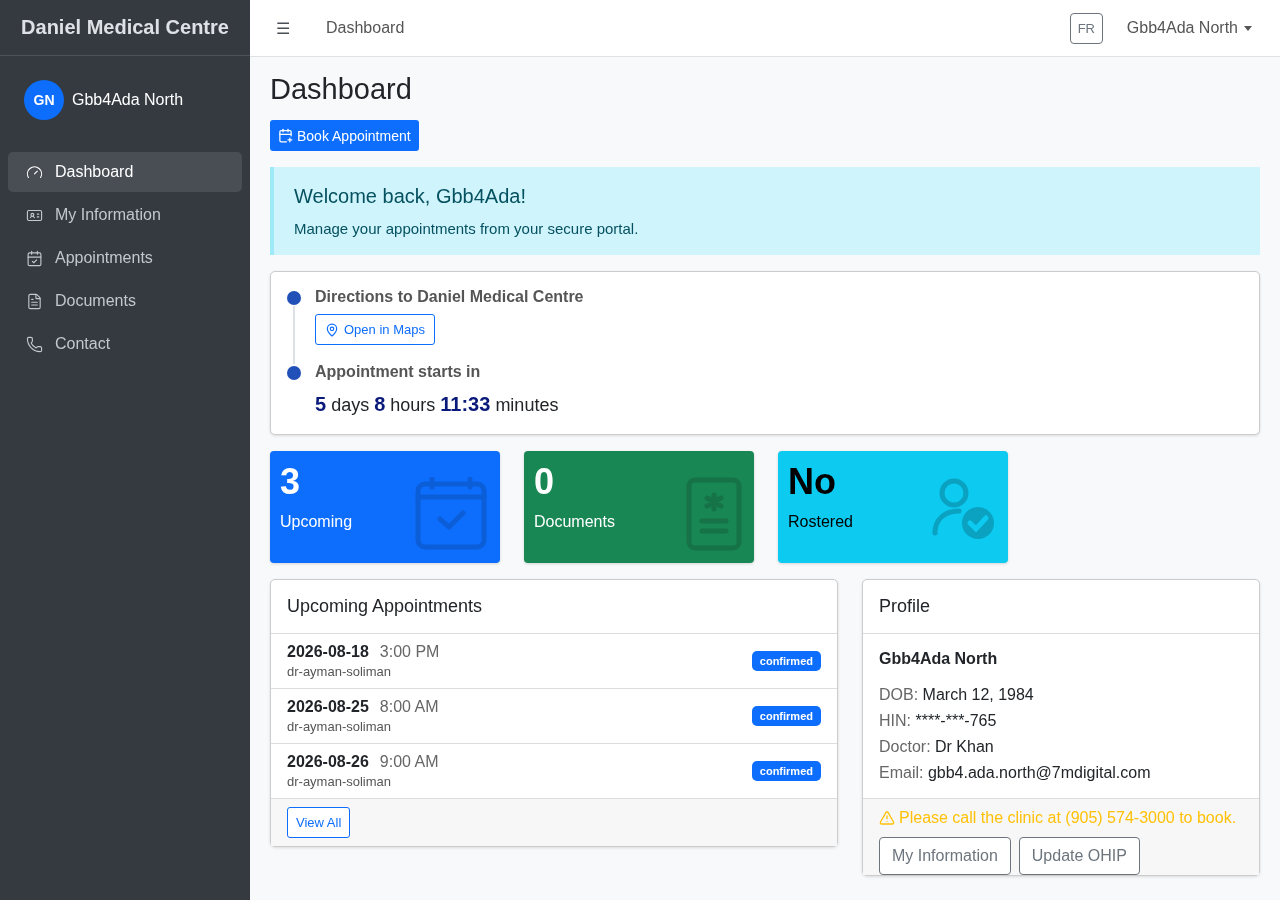 Image resolution: width=1280 pixels, height=900 pixels. What do you see at coordinates (321, 404) in the screenshot?
I see `countdown-value: 5` at bounding box center [321, 404].